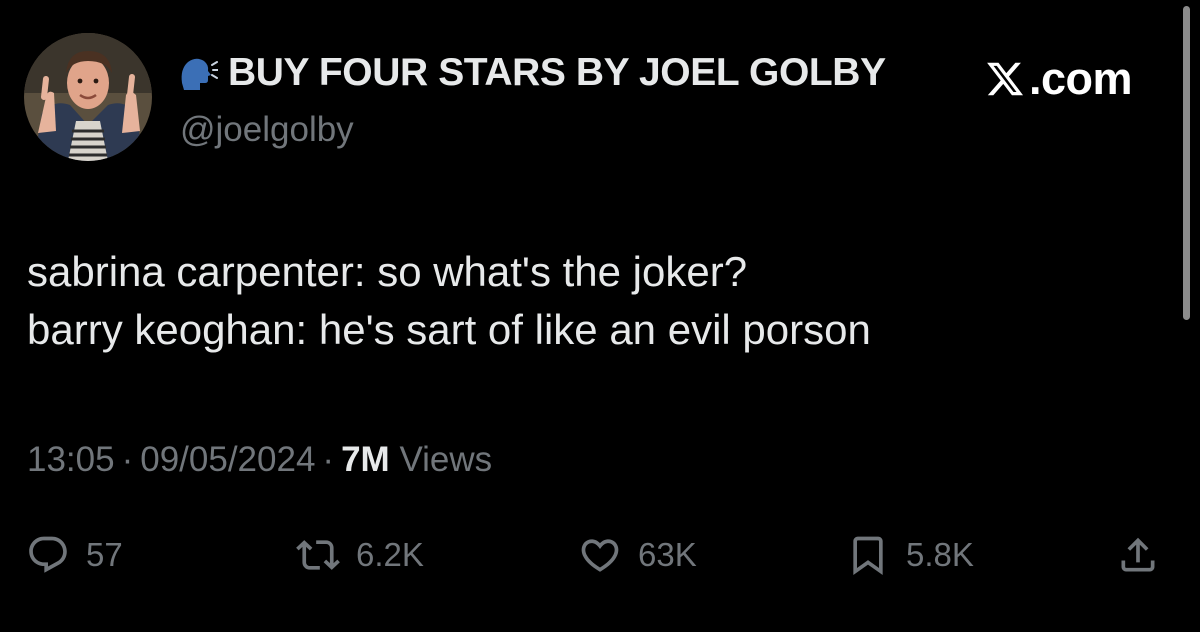  I want to click on x-logo-icon, so click(1005, 79).